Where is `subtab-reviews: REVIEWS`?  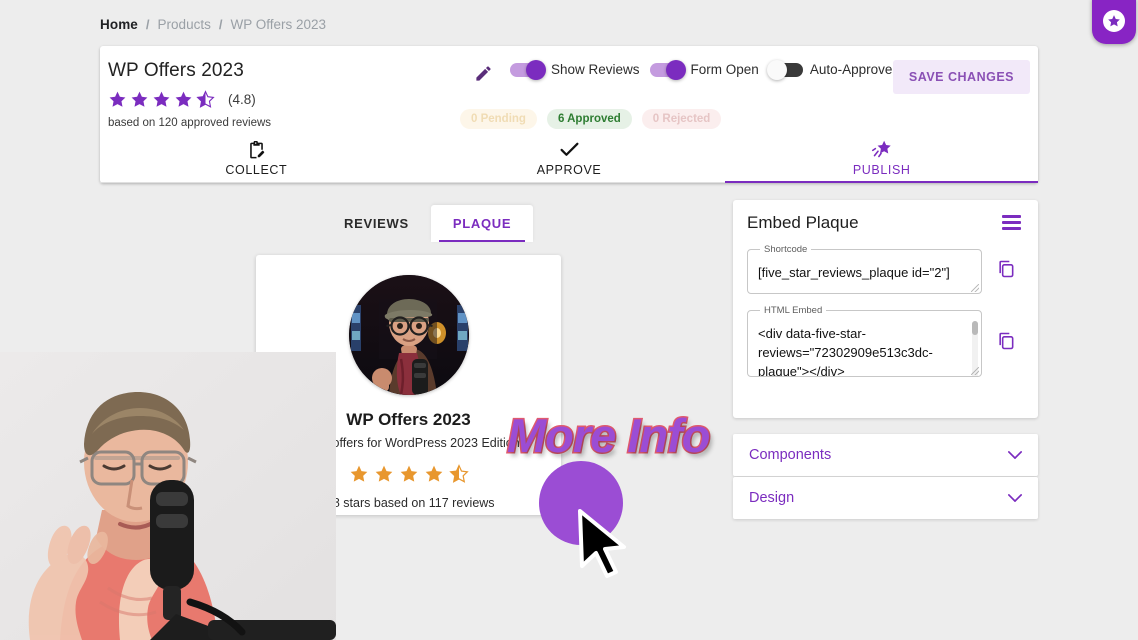 subtab-reviews: REVIEWS is located at coordinates (376, 223).